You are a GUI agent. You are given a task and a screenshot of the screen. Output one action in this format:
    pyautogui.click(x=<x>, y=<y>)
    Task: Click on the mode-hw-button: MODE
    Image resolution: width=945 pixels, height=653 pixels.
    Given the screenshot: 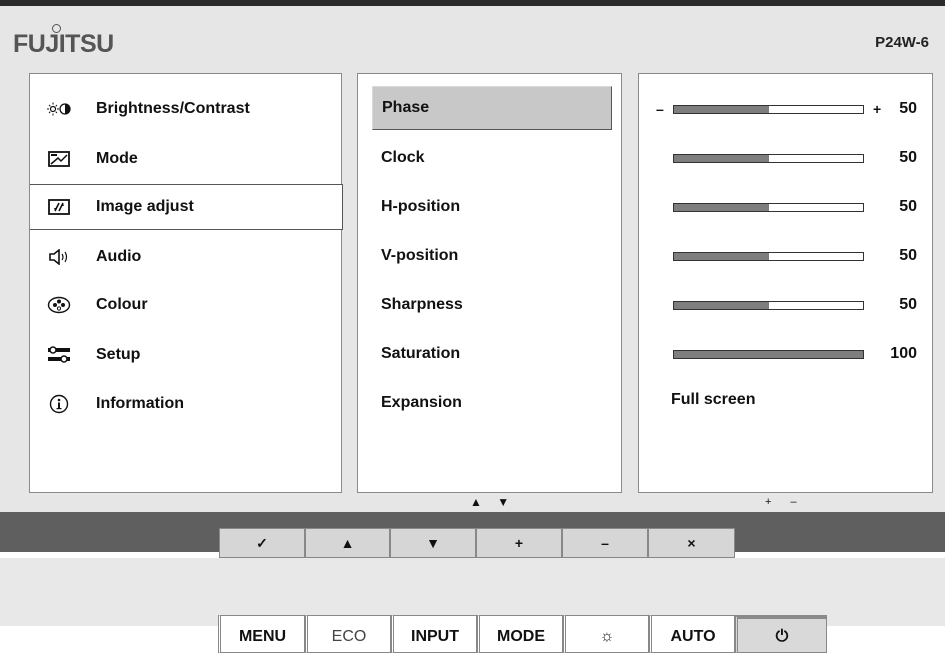 What is the action you would take?
    pyautogui.click(x=520, y=634)
    